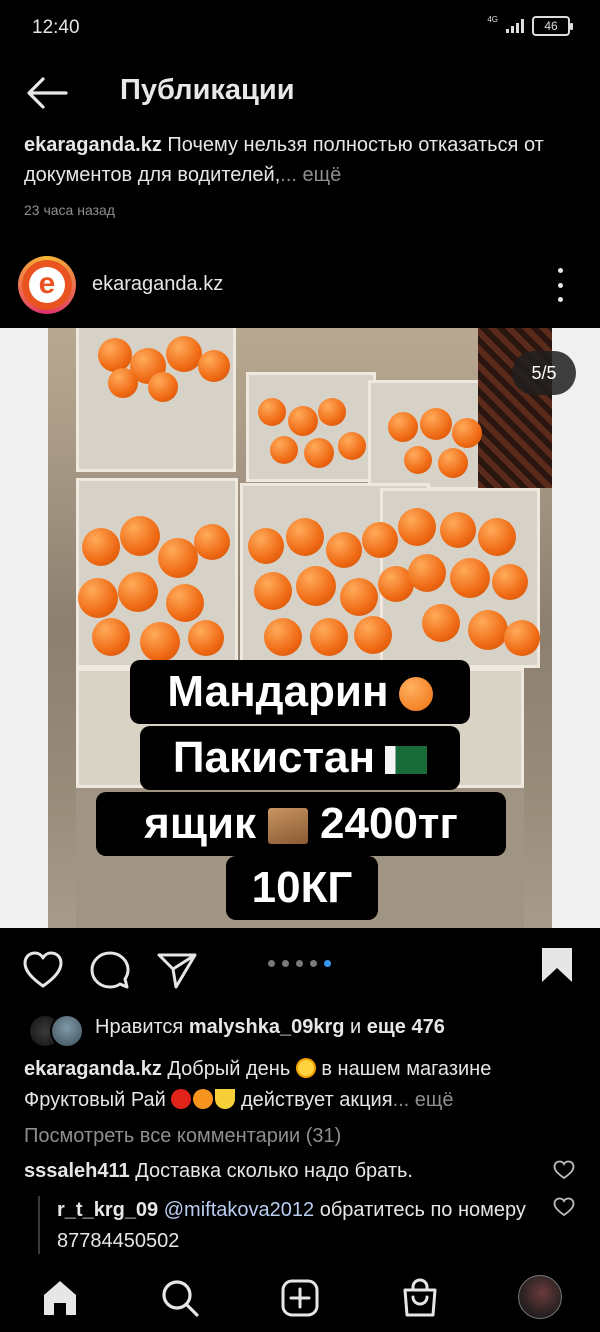  I want to click on liker-avatars, so click(56, 1031).